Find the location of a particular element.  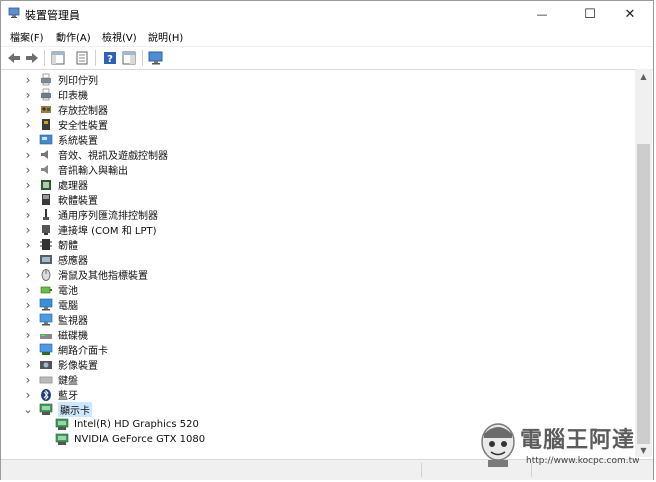

tree-node: › 音效、視訊及遊戲控制器 is located at coordinates (95, 155).